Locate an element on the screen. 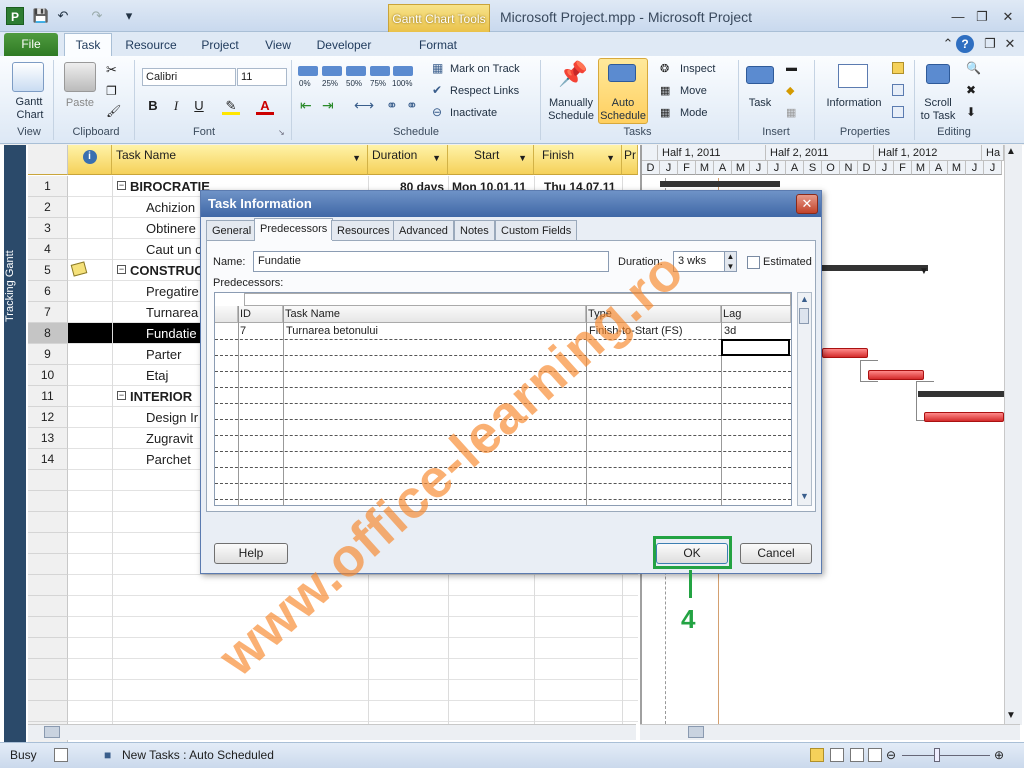 The height and width of the screenshot is (768, 1024). summary-icon: ▬ is located at coordinates (791, 68).